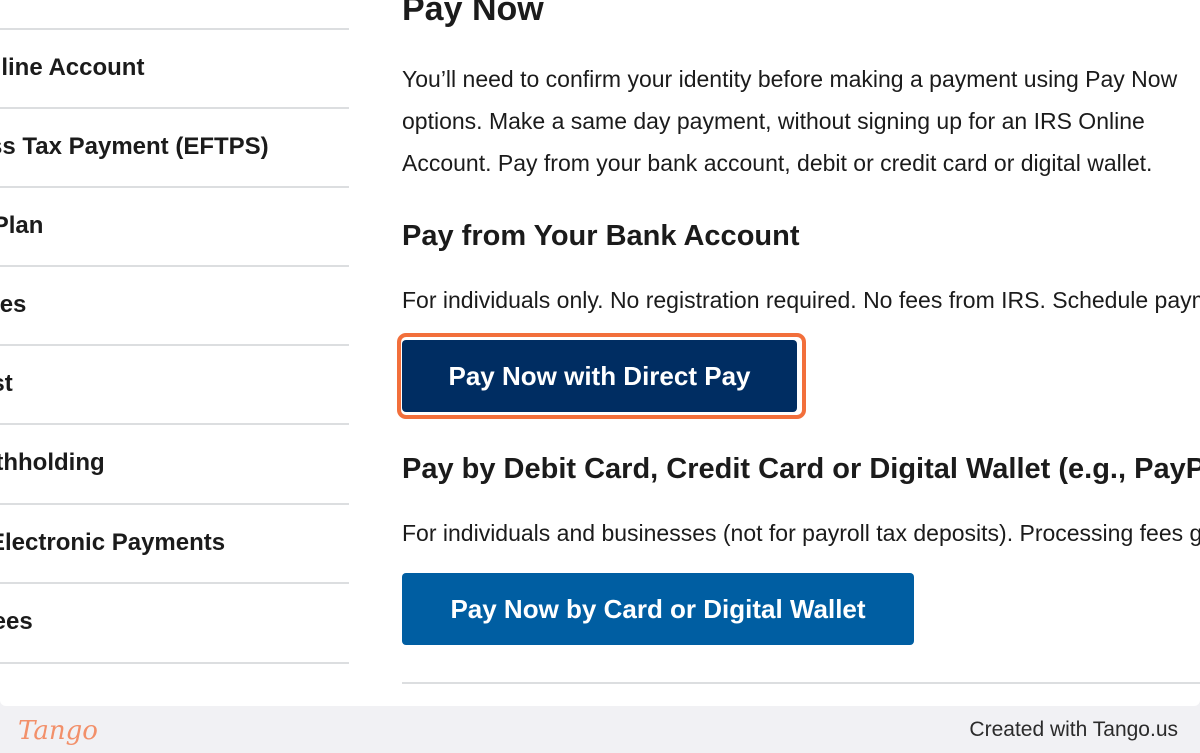 This screenshot has height=753, width=1200. I want to click on sidebar-divider, so click(174, 663).